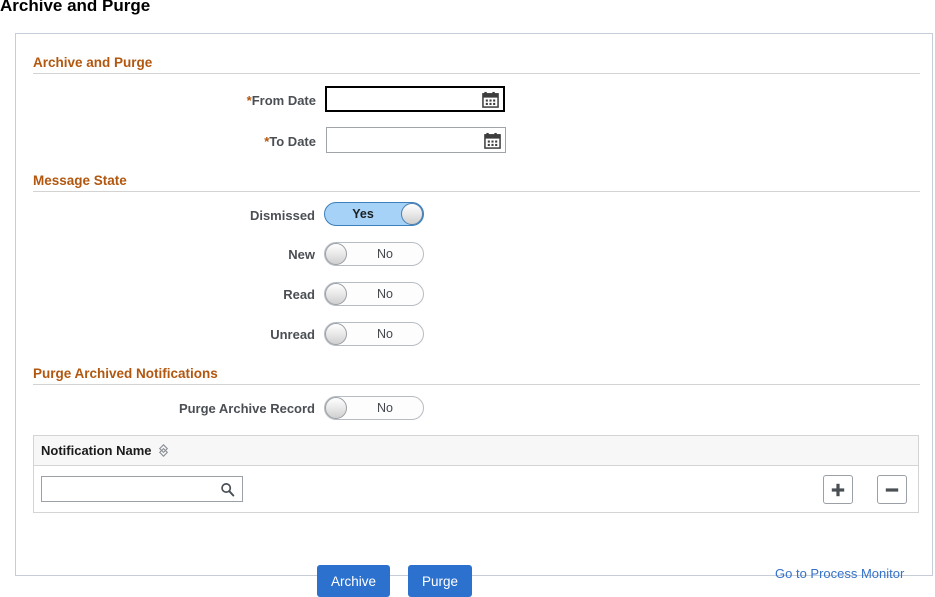 Image resolution: width=935 pixels, height=597 pixels. I want to click on section-divider-archive-and-purge, so click(476, 73).